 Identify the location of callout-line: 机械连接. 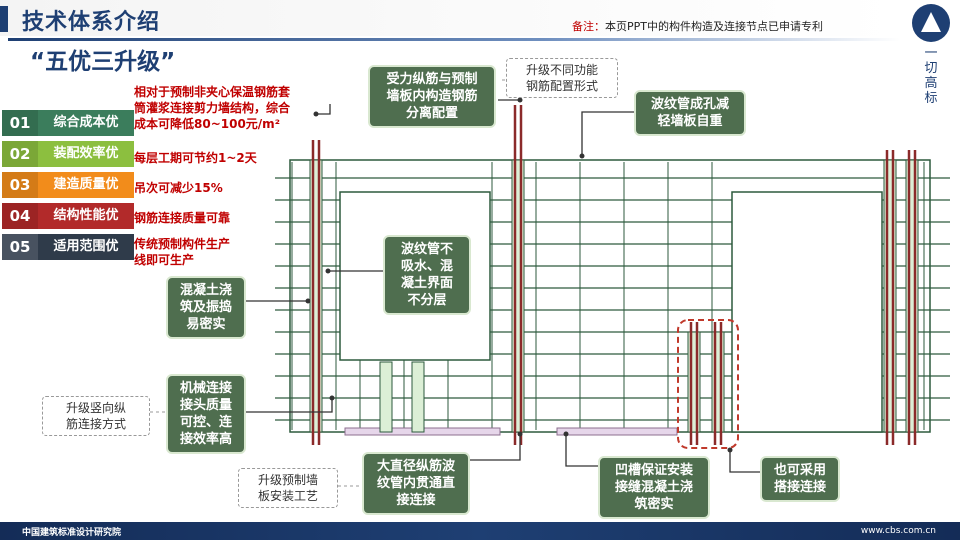
(205, 388).